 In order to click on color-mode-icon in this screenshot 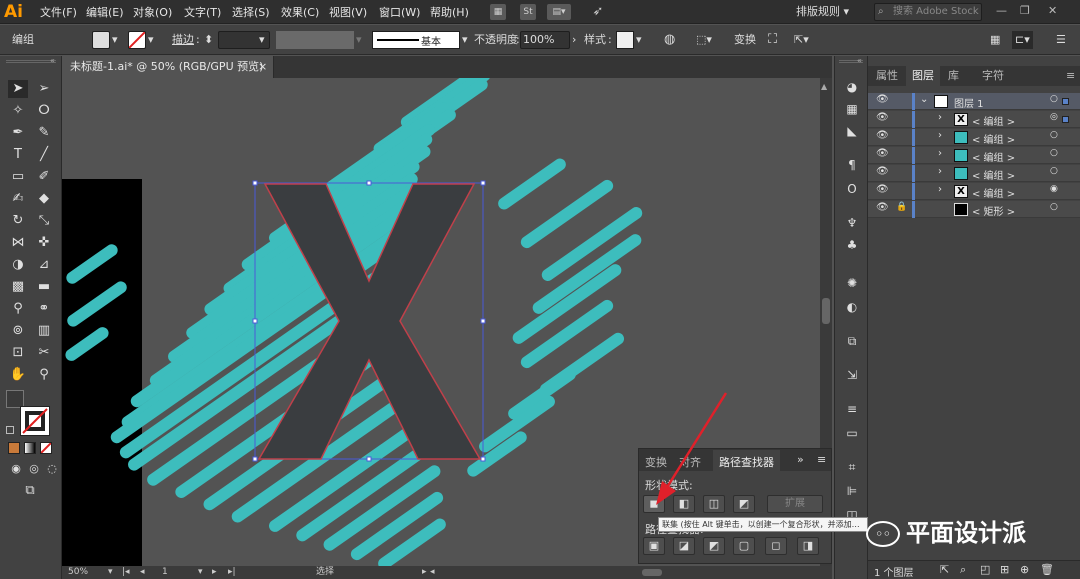, I will do `click(14, 448)`.